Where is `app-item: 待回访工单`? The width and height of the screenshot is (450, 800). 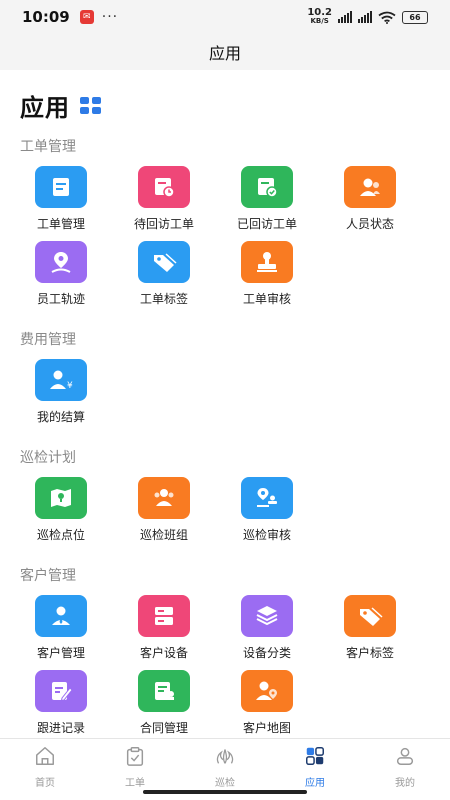
app-item: 待回访工单 is located at coordinates (164, 201).